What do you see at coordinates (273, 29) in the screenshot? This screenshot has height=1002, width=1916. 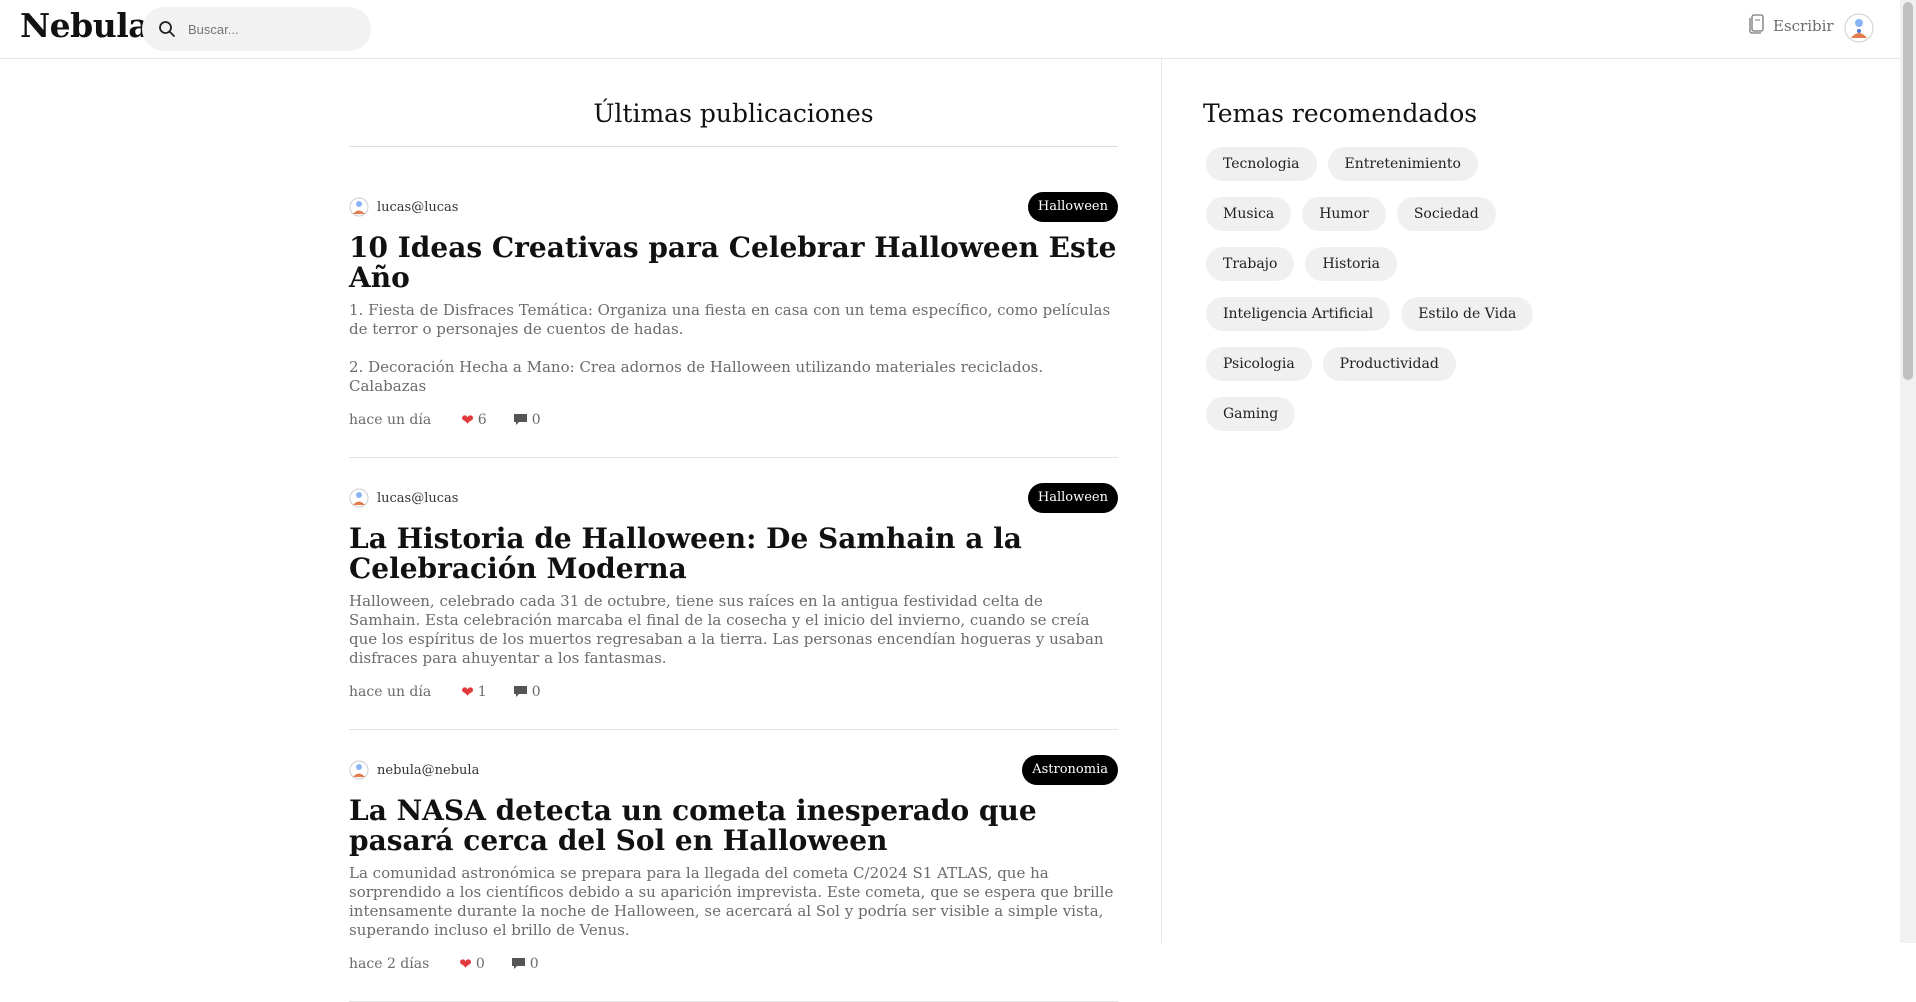 I see `search-input` at bounding box center [273, 29].